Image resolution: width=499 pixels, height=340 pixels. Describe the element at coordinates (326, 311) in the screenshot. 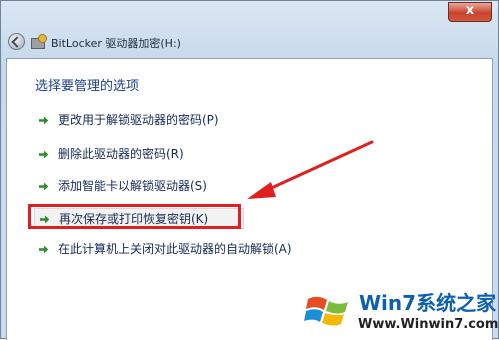

I see `windows-logo-icon` at that location.